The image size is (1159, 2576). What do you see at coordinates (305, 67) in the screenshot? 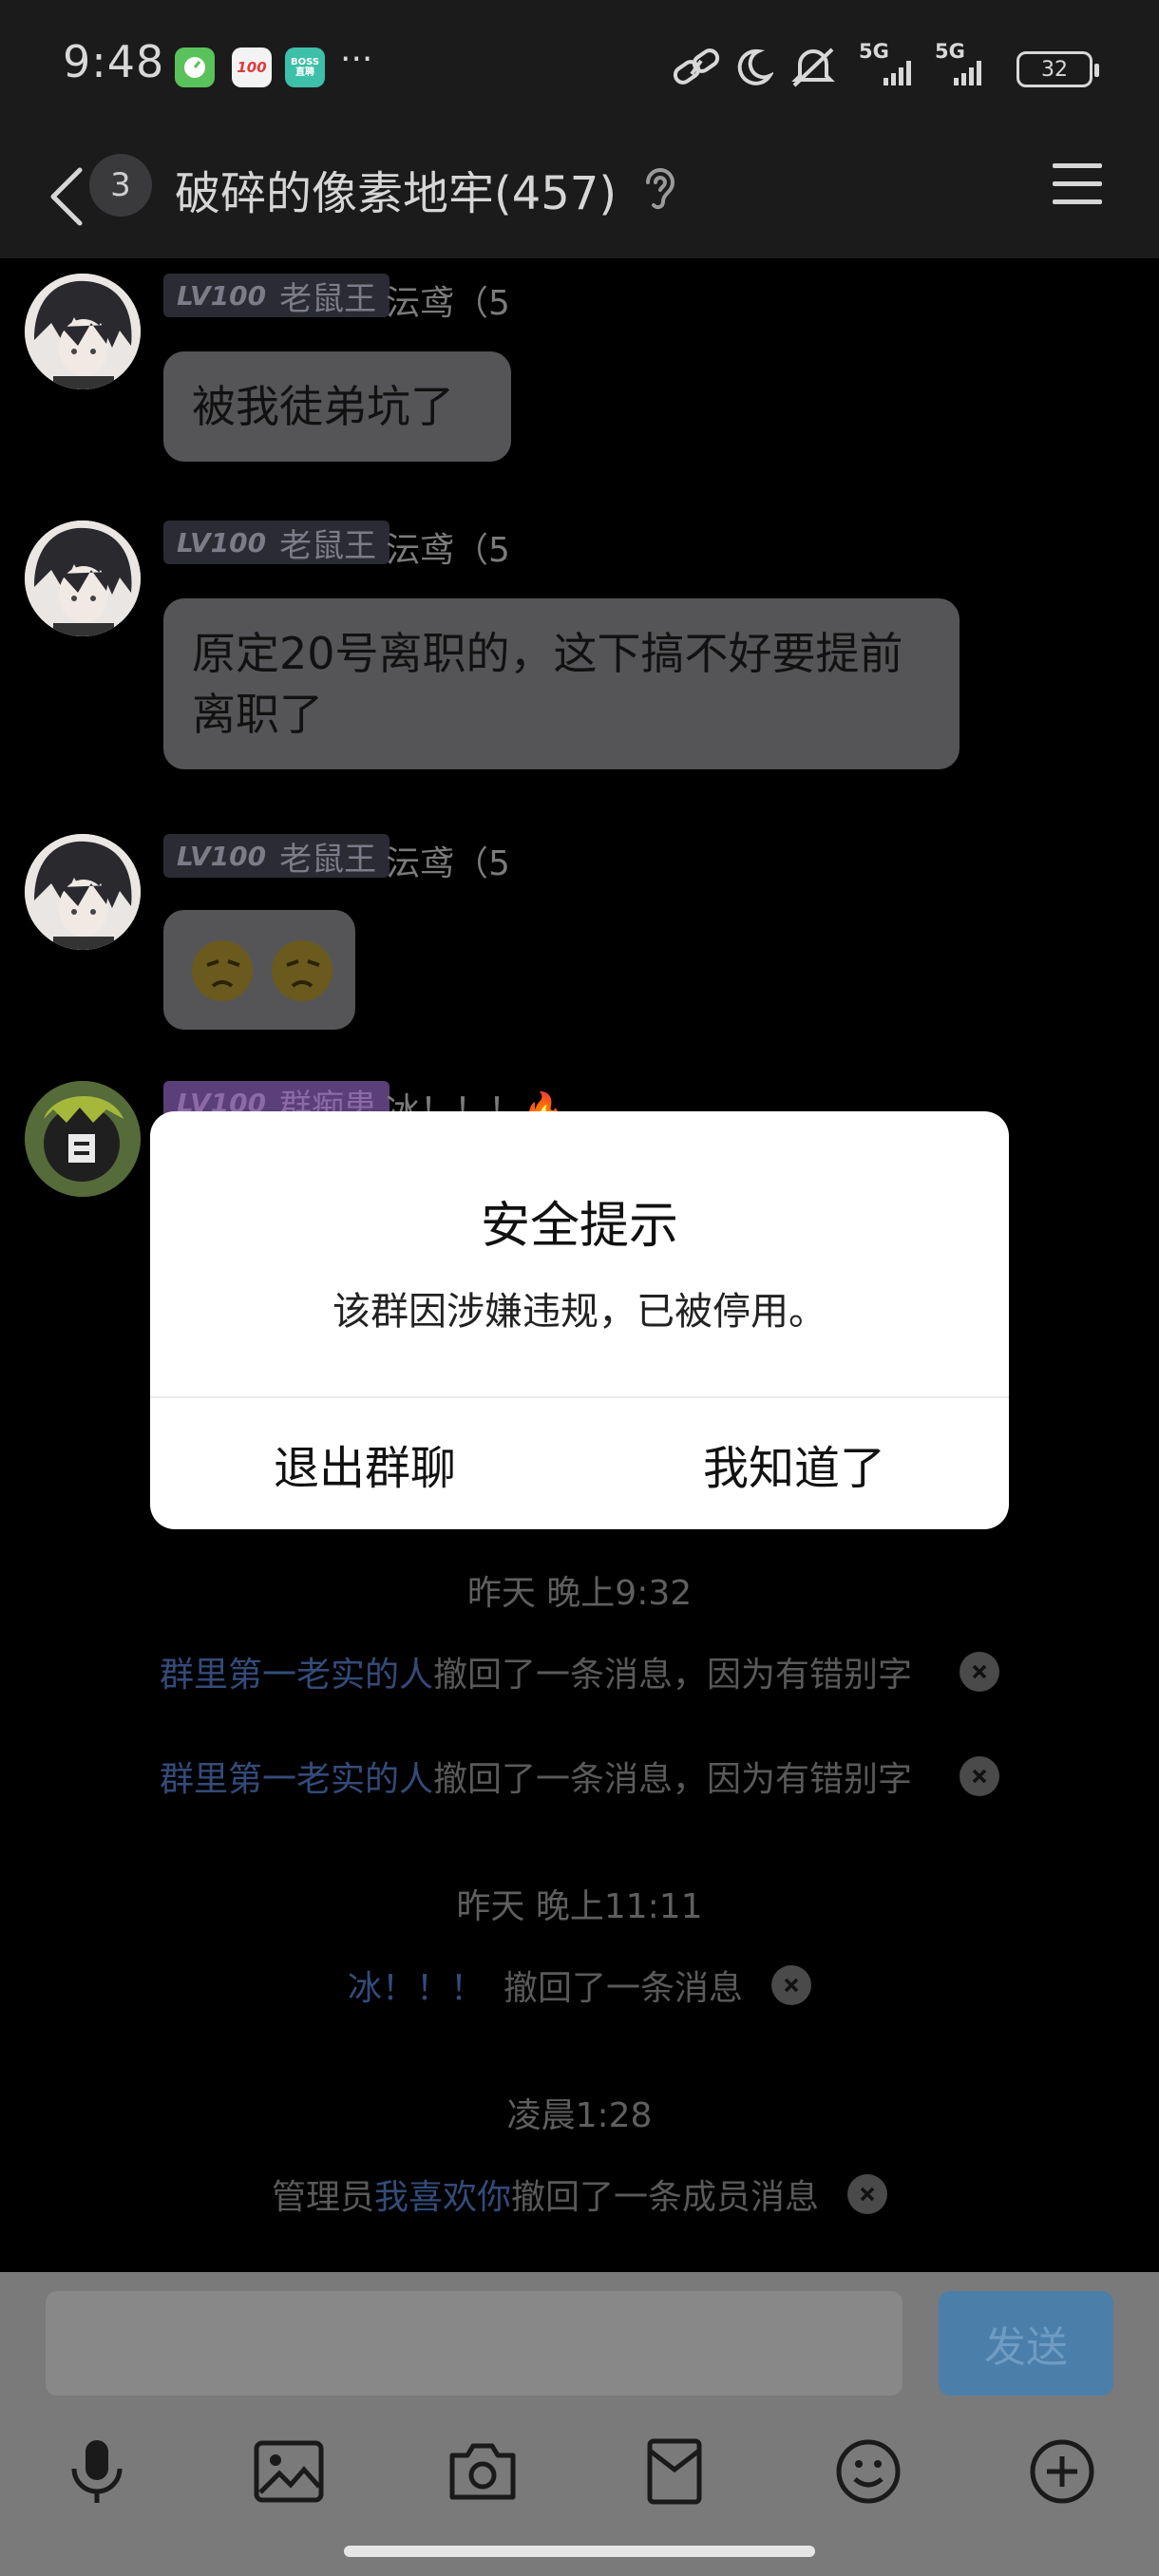
I see `boss-zhipin-app-icon: BOSS 直聘` at bounding box center [305, 67].